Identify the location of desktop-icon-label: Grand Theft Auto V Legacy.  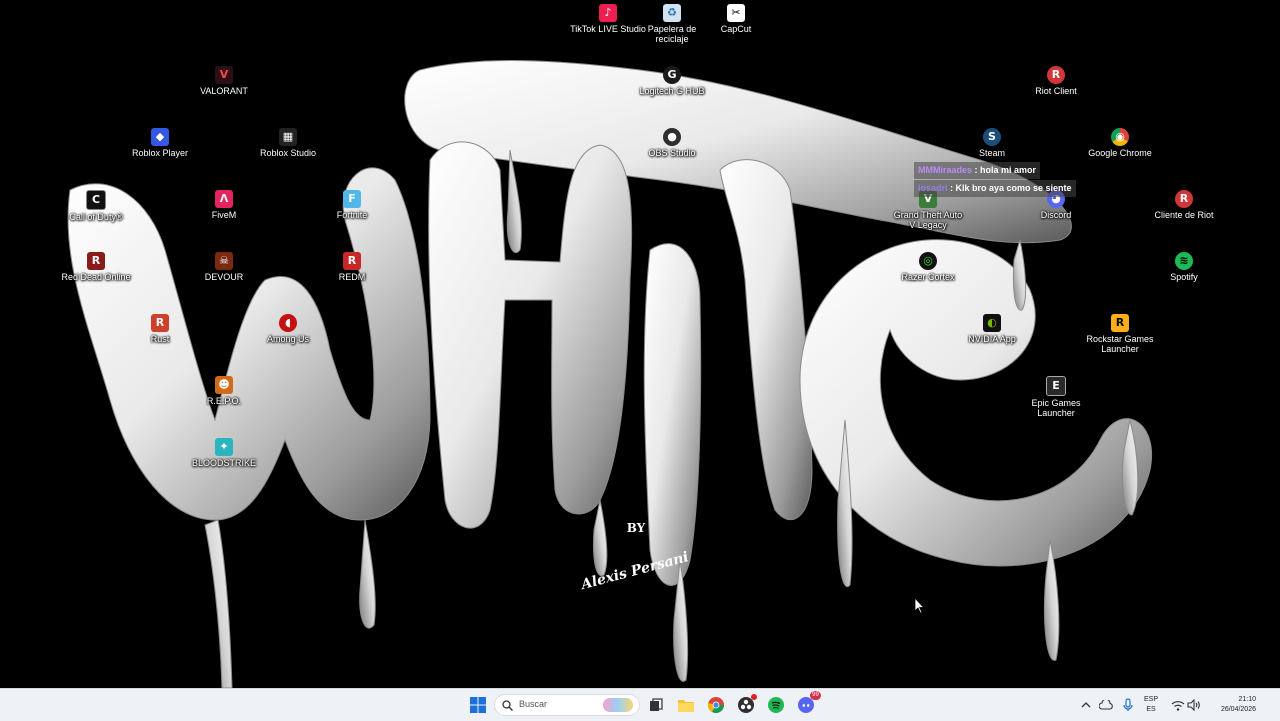
(928, 220).